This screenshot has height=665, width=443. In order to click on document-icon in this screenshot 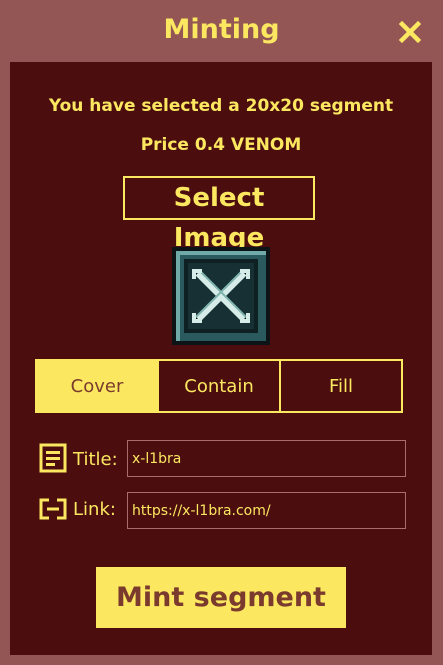, I will do `click(53, 458)`.